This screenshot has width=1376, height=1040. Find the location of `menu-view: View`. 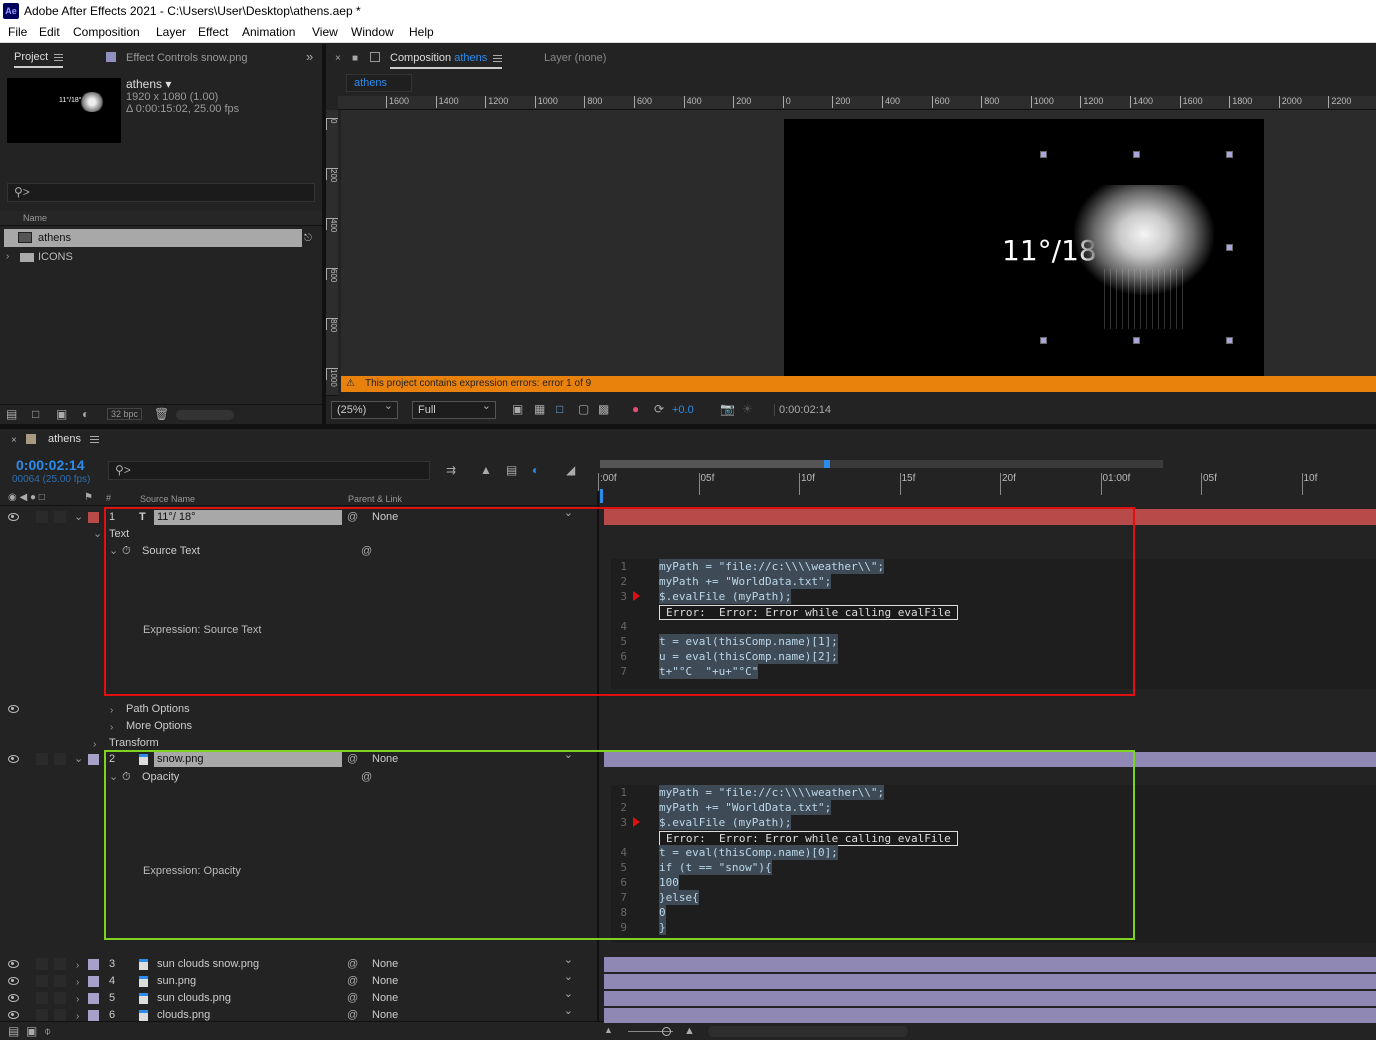

menu-view: View is located at coordinates (325, 32).